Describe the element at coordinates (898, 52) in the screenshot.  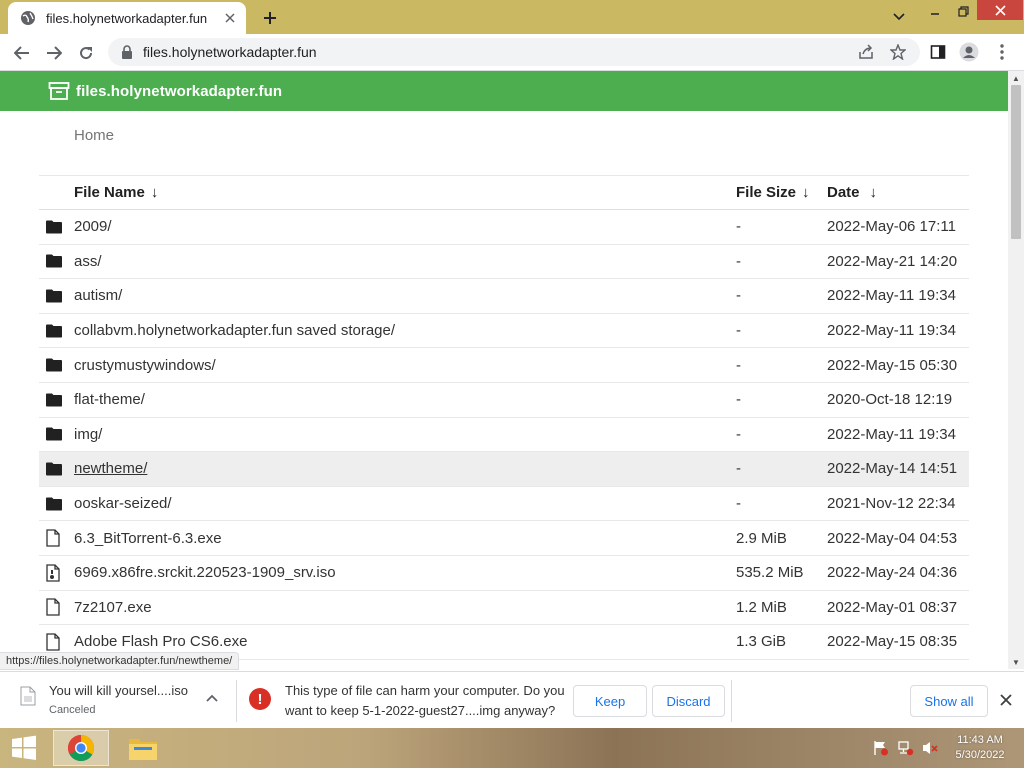
I see `bookmark-star-icon` at that location.